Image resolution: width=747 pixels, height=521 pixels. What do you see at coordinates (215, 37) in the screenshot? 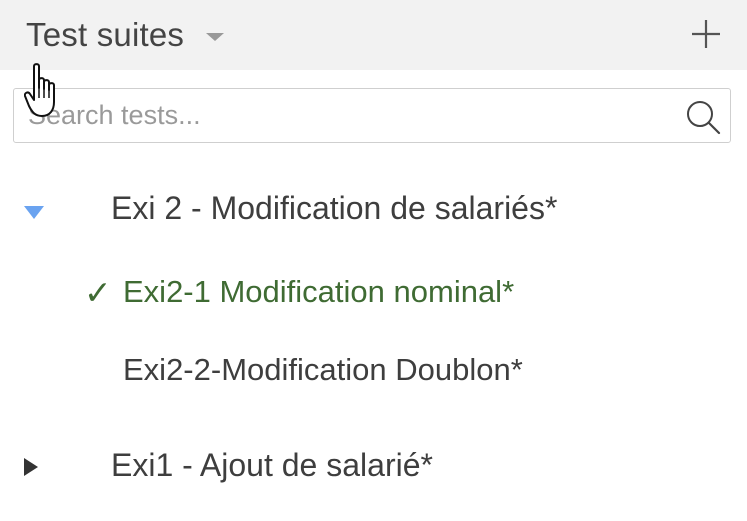
I see `chevron-down-icon` at bounding box center [215, 37].